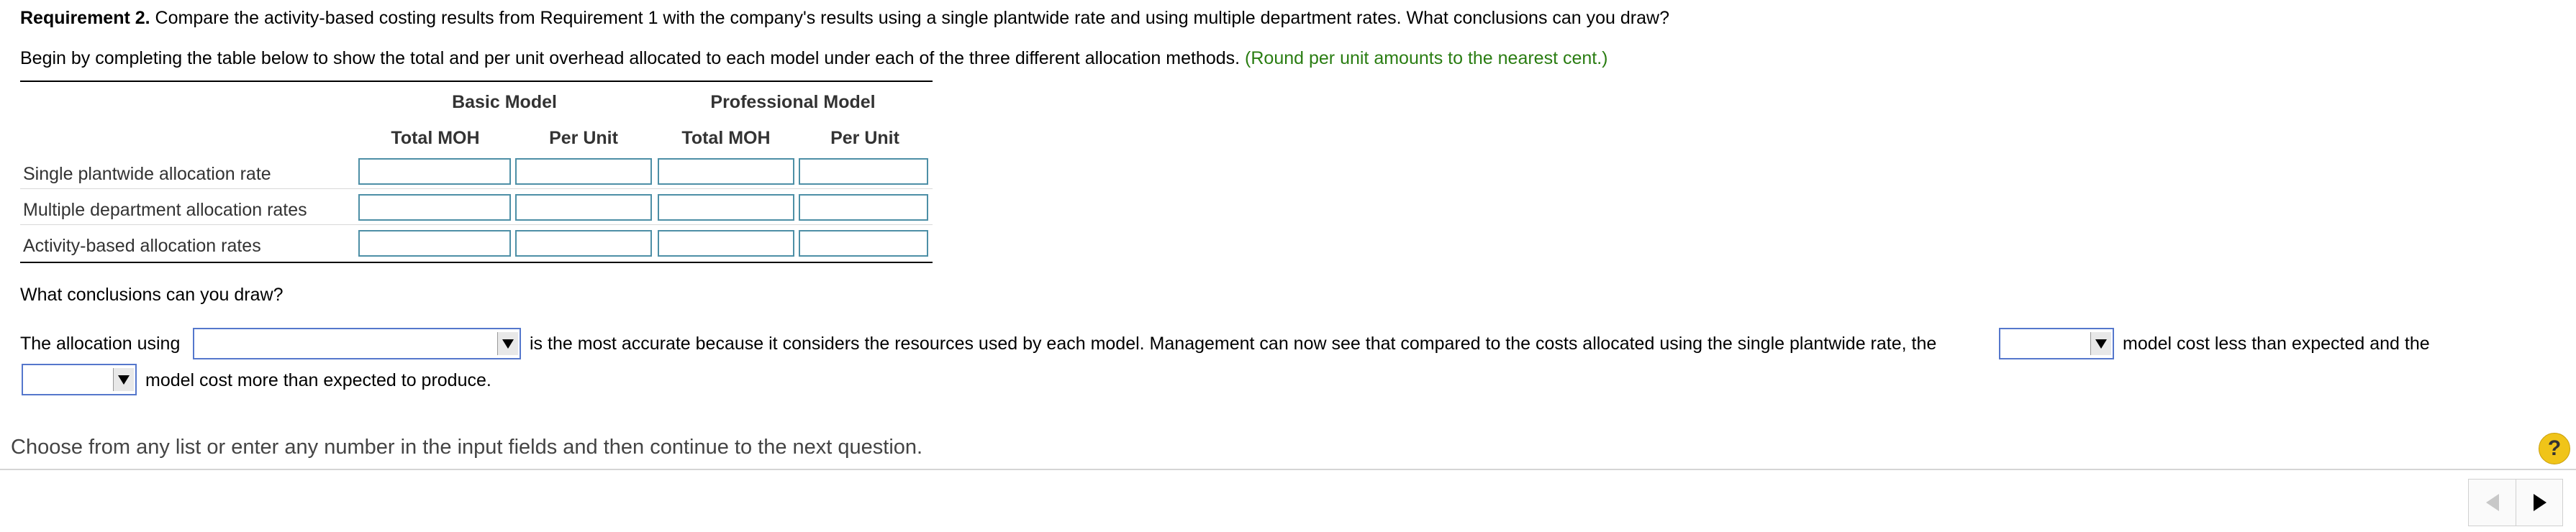 The height and width of the screenshot is (532, 2576). Describe the element at coordinates (165, 210) in the screenshot. I see `row-label-multiple: Multiple department allocation rates` at that location.